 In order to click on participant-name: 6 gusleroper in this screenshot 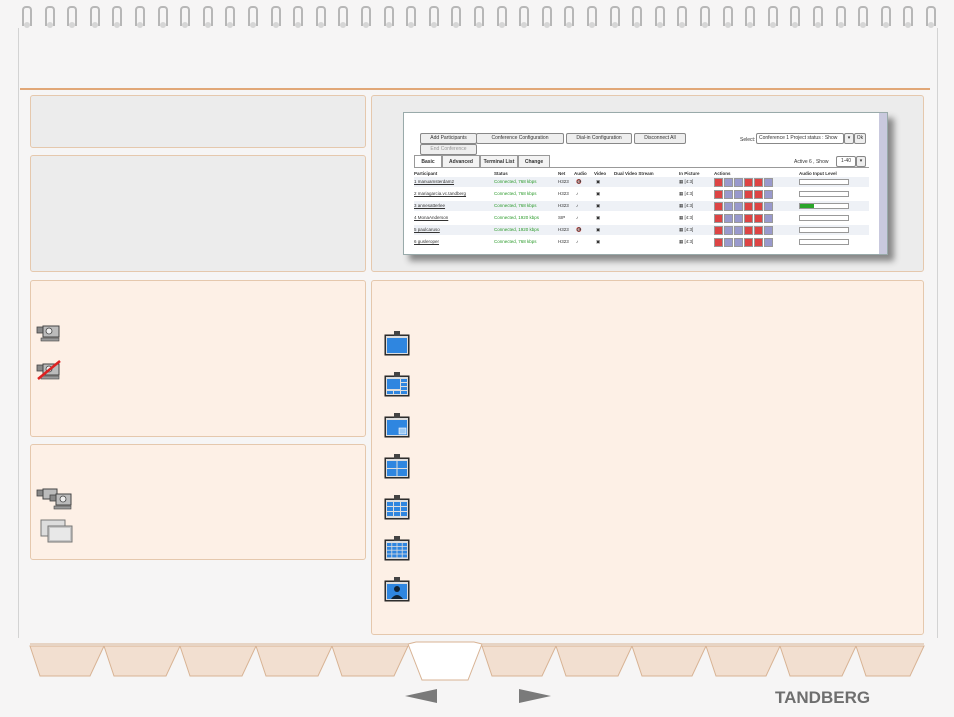, I will do `click(426, 242)`.